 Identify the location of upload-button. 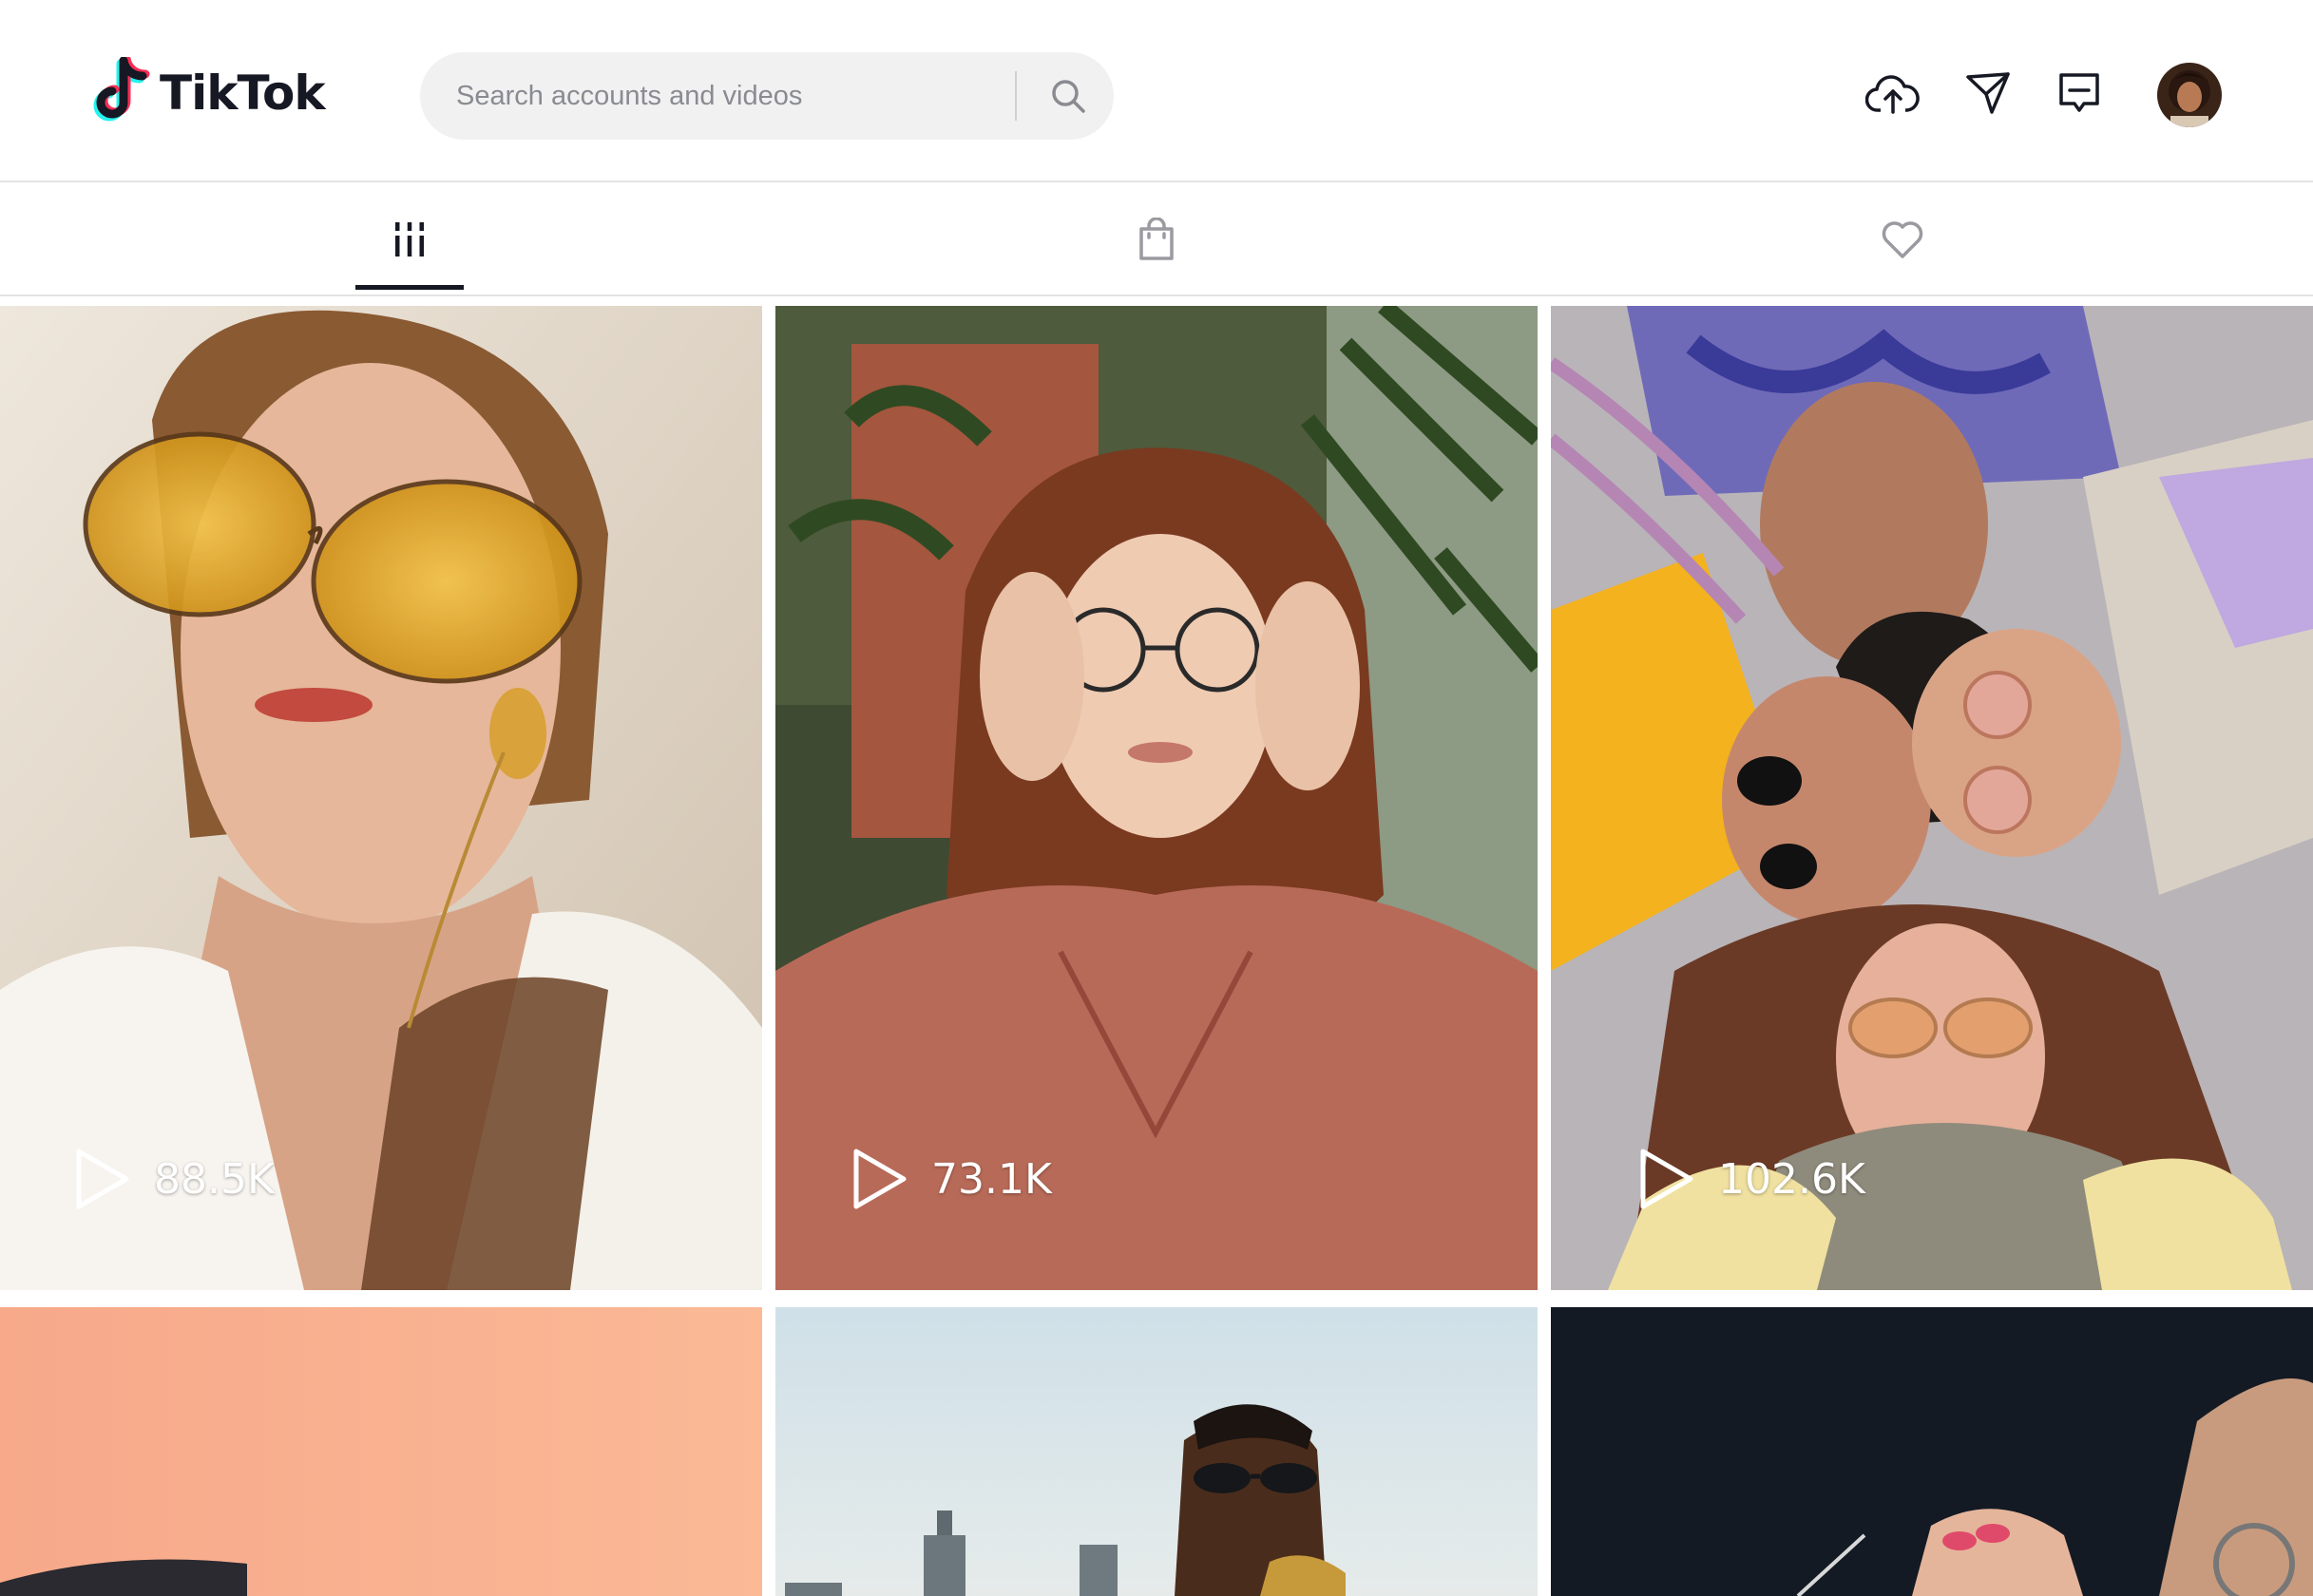
(1892, 93).